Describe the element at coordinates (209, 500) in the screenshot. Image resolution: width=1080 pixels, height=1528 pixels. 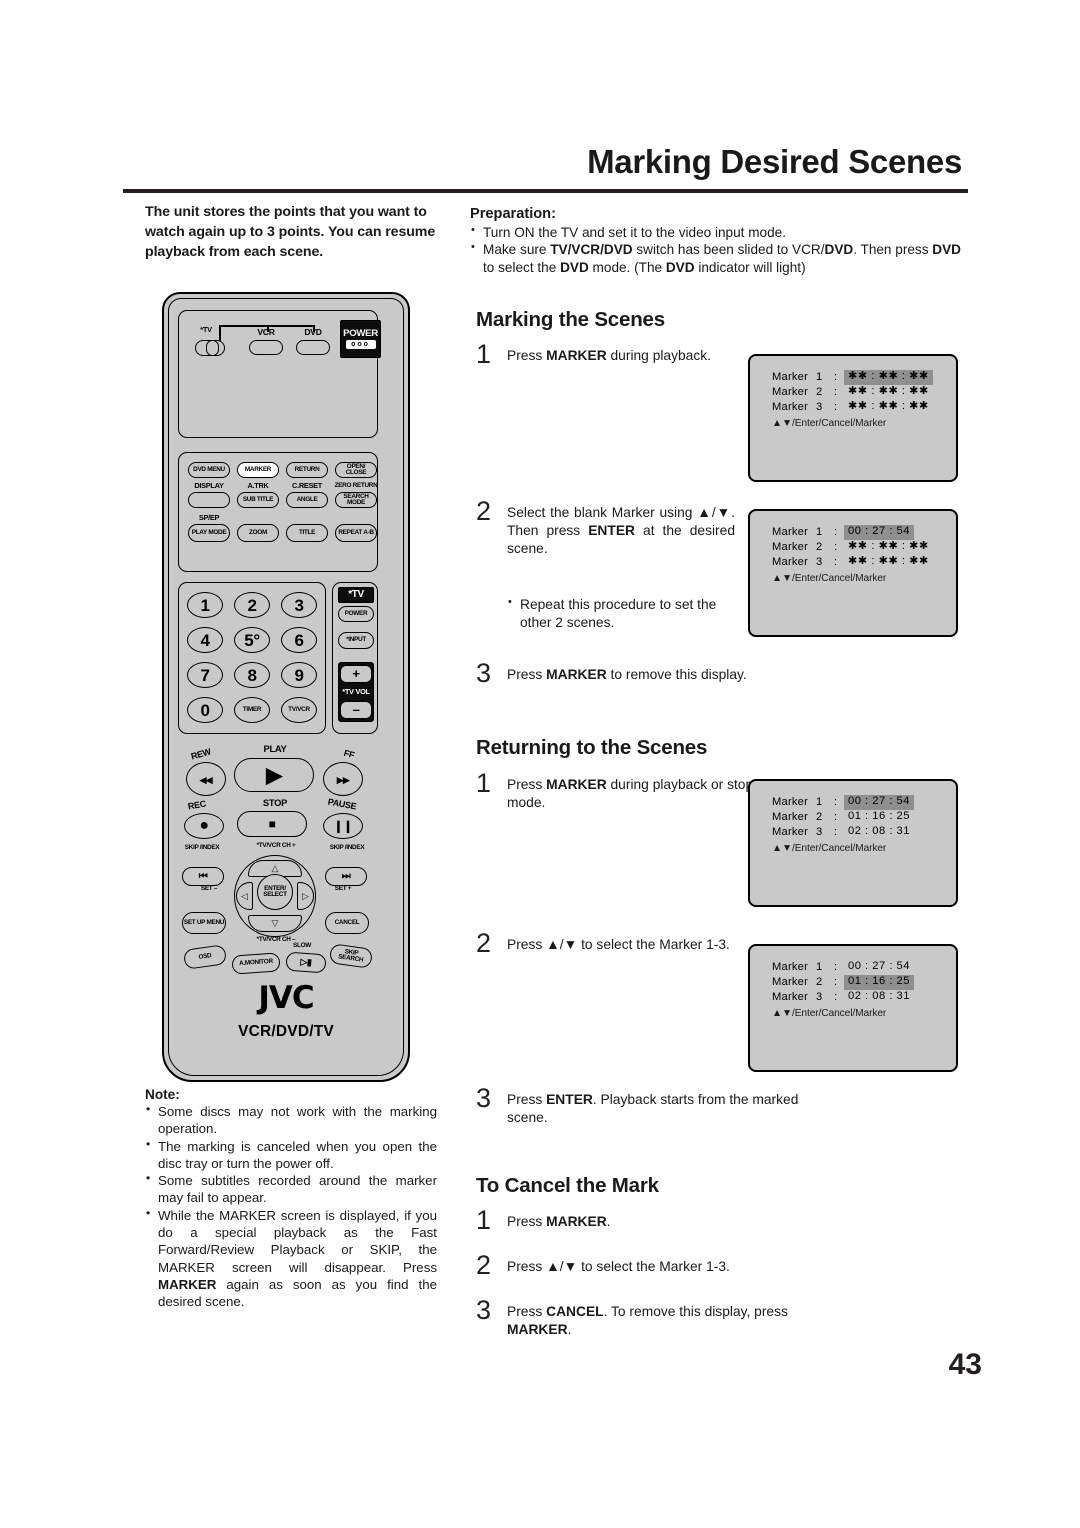
I see `display-button` at that location.